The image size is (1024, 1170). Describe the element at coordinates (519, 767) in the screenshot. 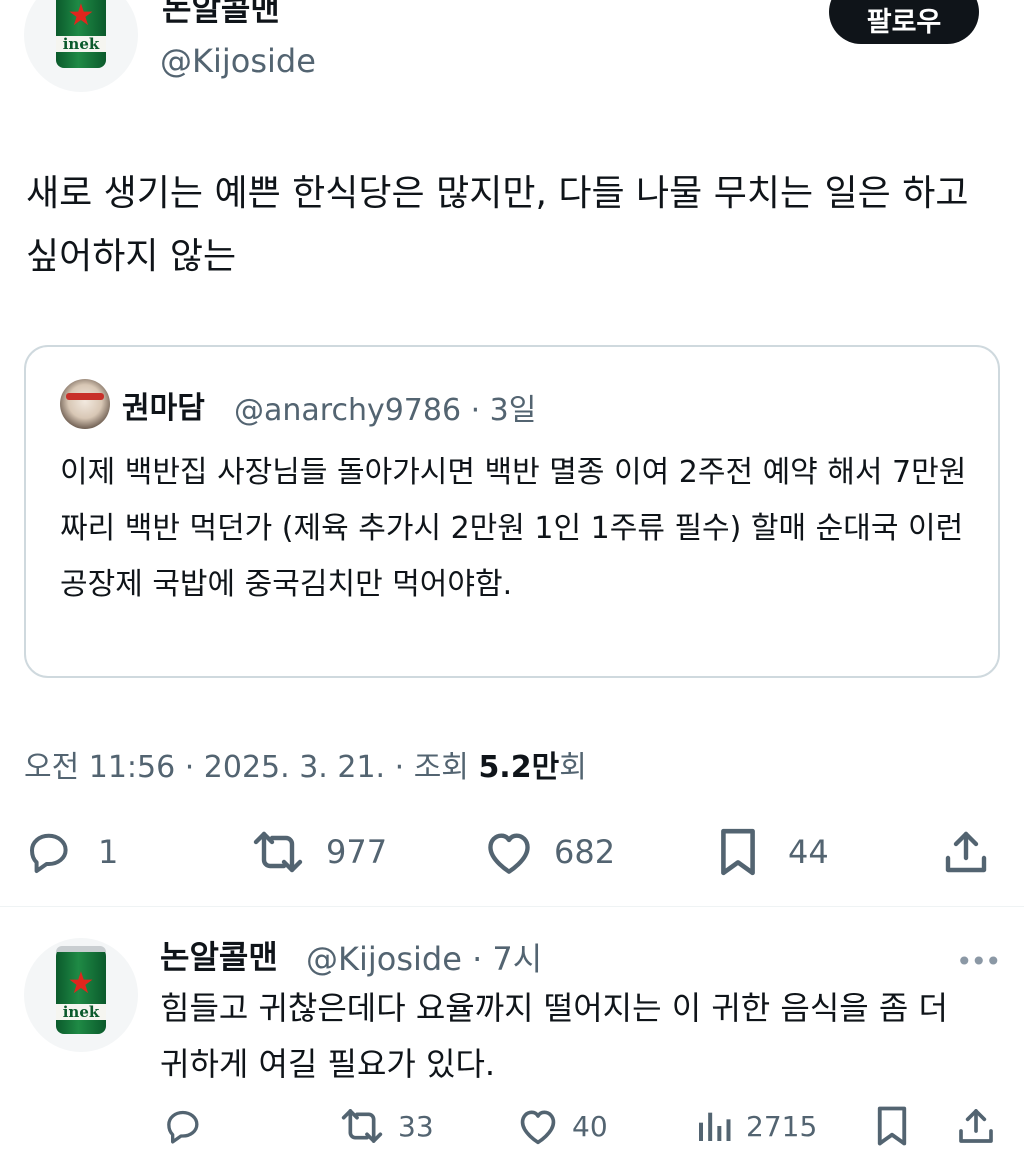

I see `views-count: 5.2만` at that location.